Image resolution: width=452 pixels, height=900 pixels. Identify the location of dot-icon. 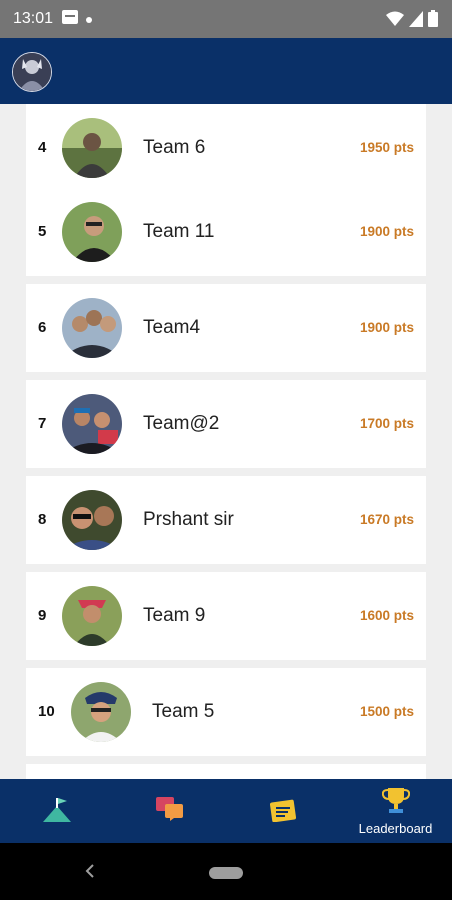
(89, 19).